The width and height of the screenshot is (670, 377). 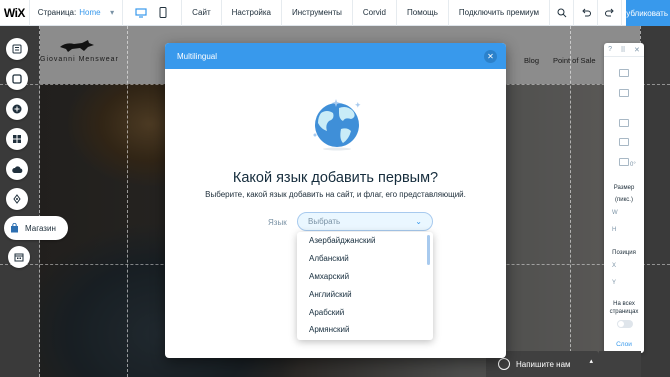 What do you see at coordinates (624, 253) in the screenshot?
I see `position-label: Позиция` at bounding box center [624, 253].